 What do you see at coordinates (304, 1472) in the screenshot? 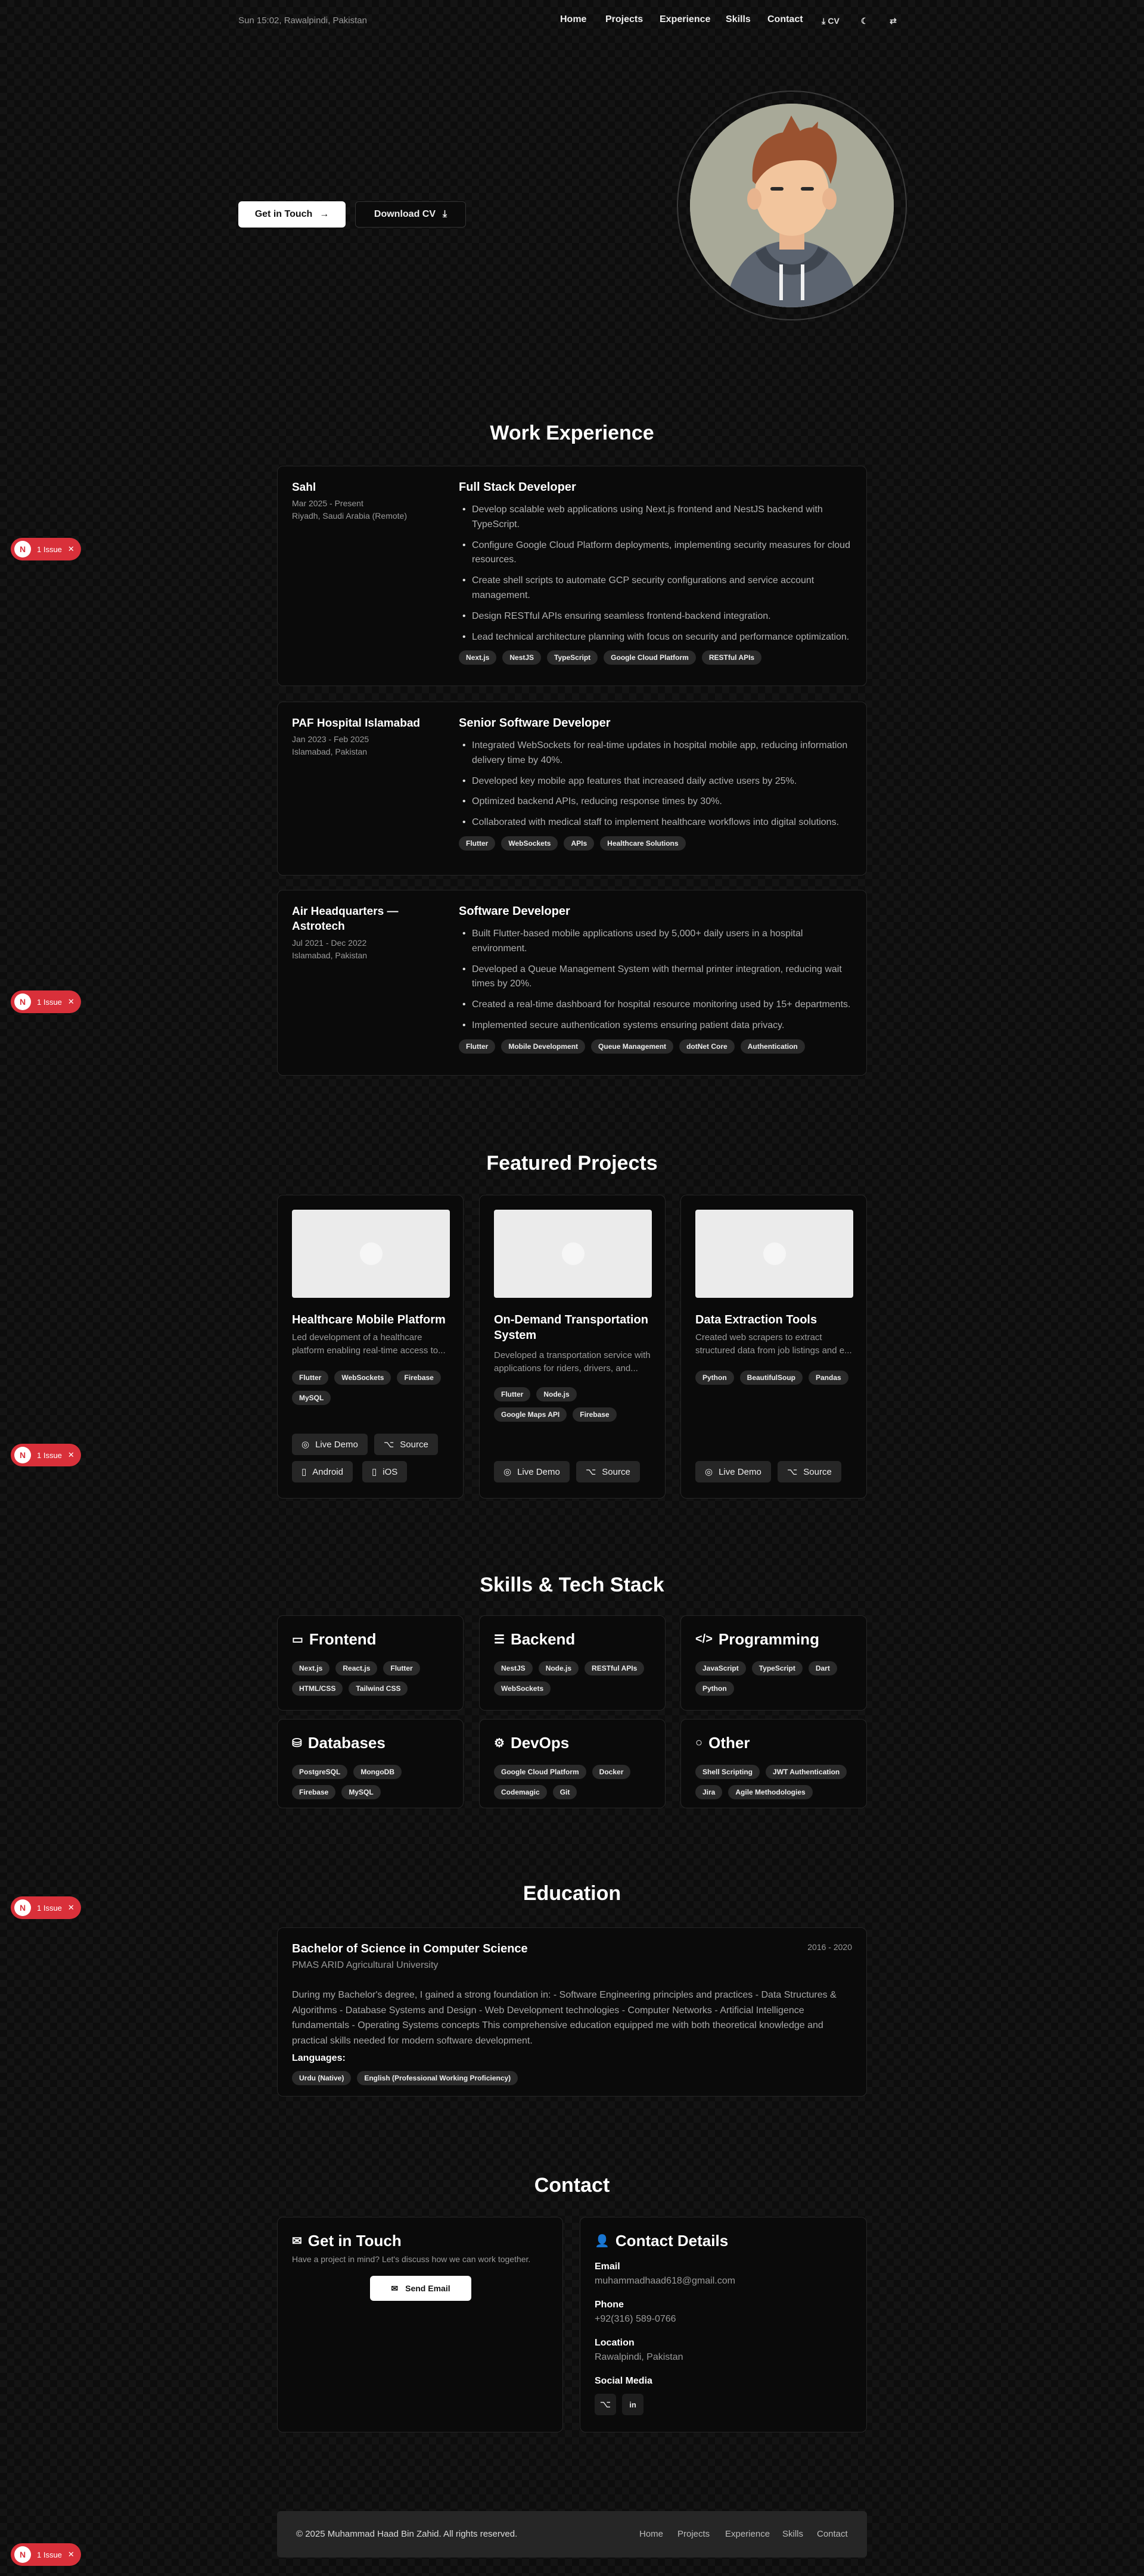
I see `phone-icon: ▯` at bounding box center [304, 1472].